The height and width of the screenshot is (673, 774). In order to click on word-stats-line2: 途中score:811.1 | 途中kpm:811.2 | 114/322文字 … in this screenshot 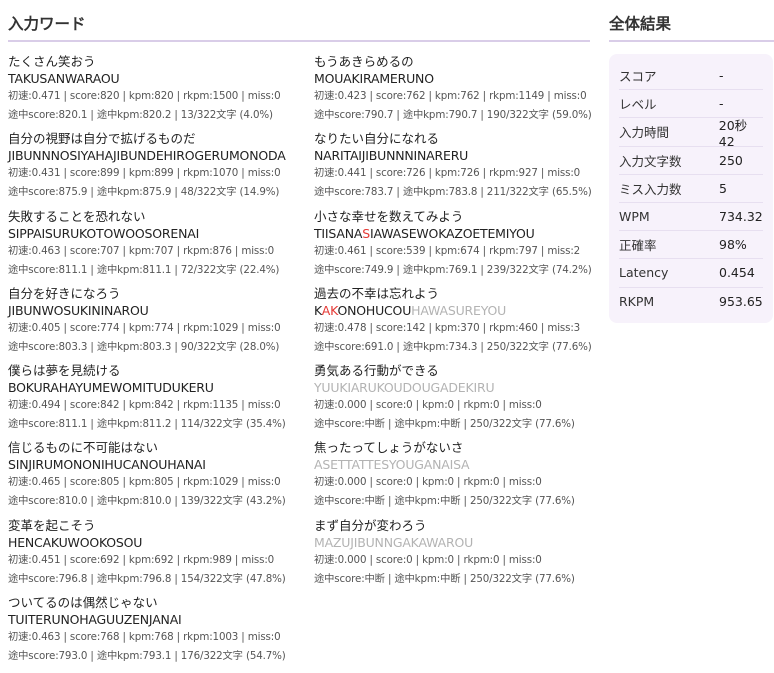, I will do `click(147, 424)`.